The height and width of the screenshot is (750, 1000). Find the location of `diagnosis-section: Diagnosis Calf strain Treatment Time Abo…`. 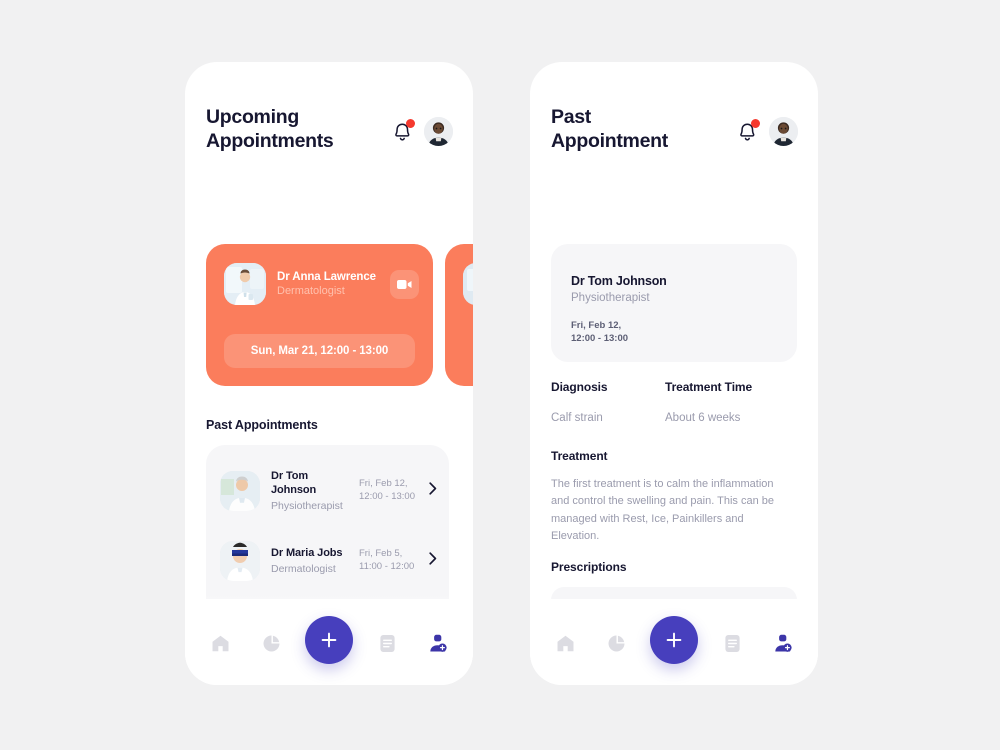

diagnosis-section: Diagnosis Calf strain Treatment Time Abo… is located at coordinates (676, 402).